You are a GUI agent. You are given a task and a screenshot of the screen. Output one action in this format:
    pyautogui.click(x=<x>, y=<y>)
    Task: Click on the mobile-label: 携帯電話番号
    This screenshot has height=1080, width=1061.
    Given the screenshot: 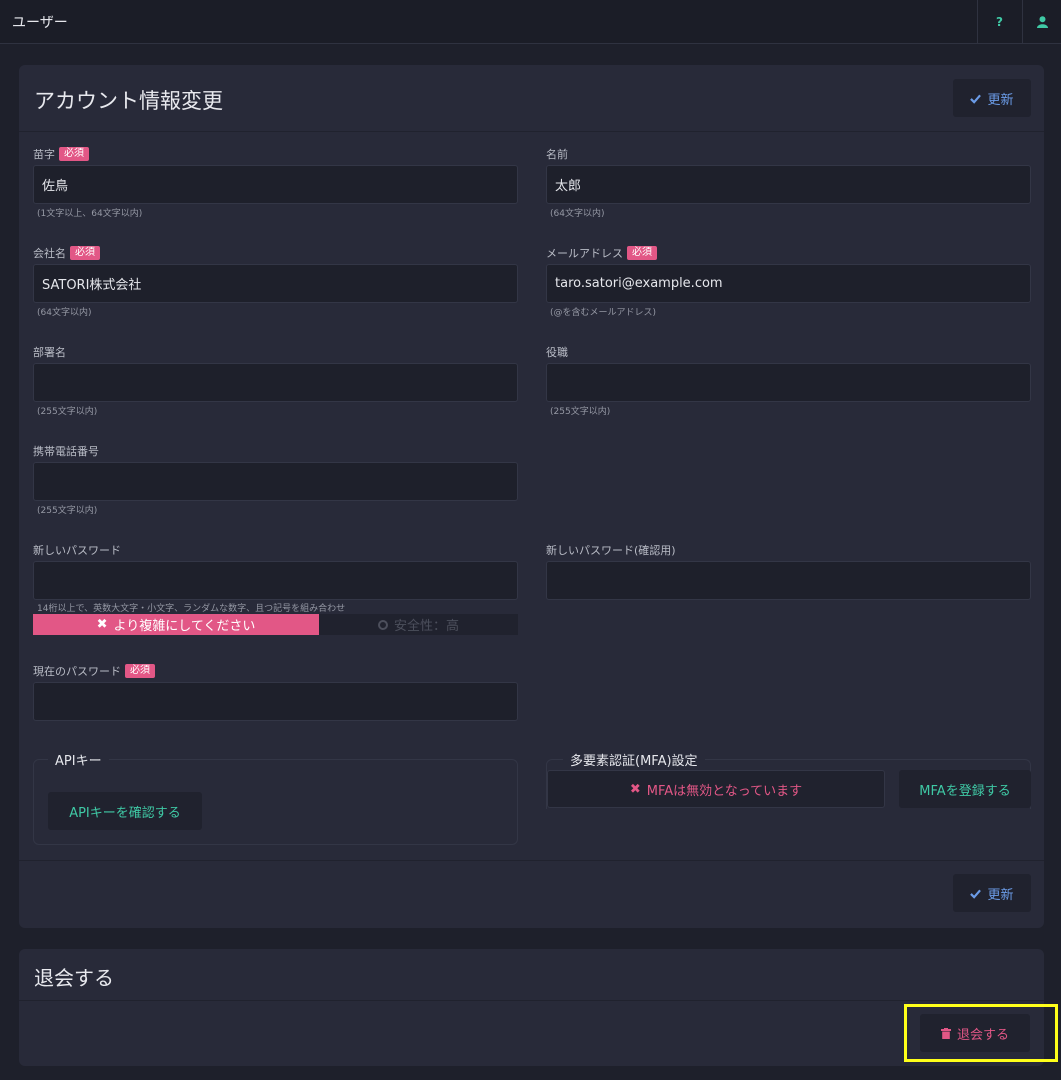 What is the action you would take?
    pyautogui.click(x=66, y=451)
    